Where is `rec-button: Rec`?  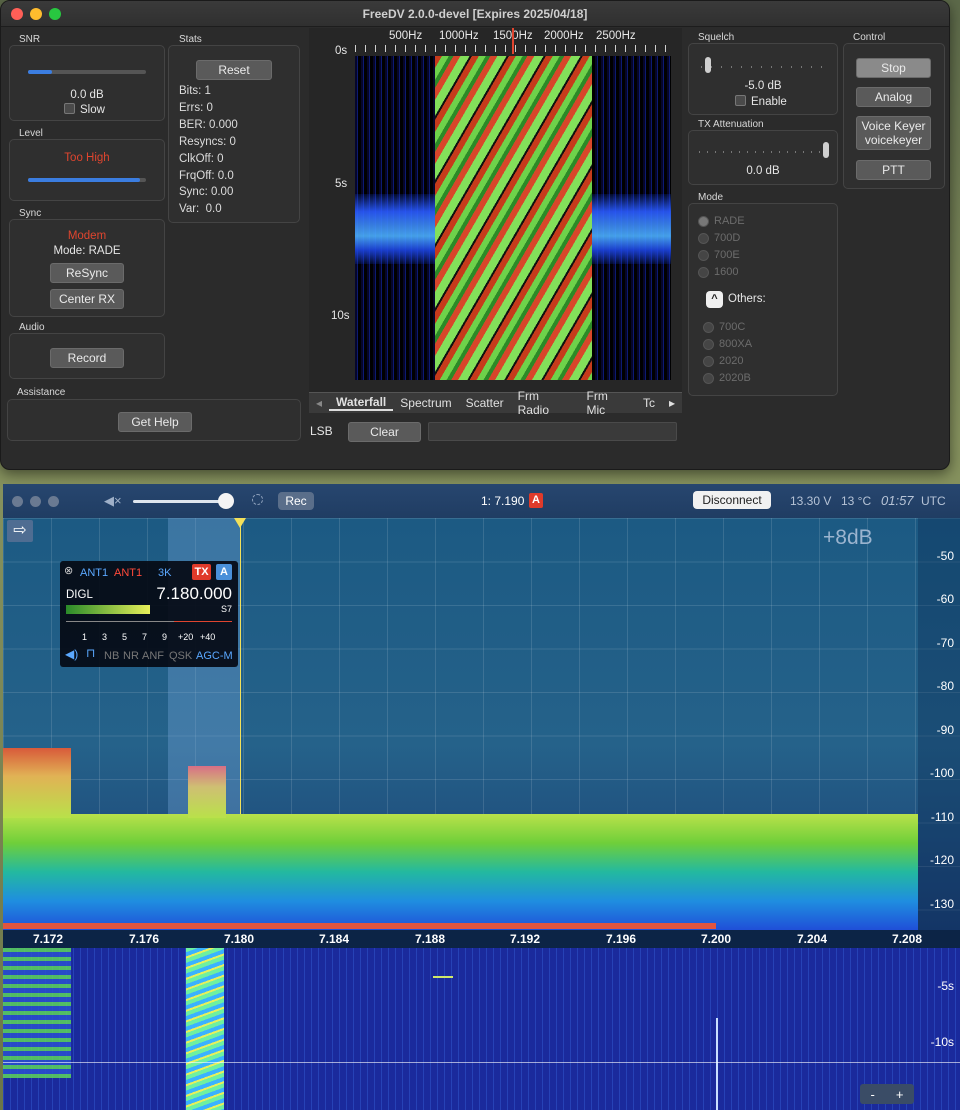
rec-button: Rec is located at coordinates (296, 501).